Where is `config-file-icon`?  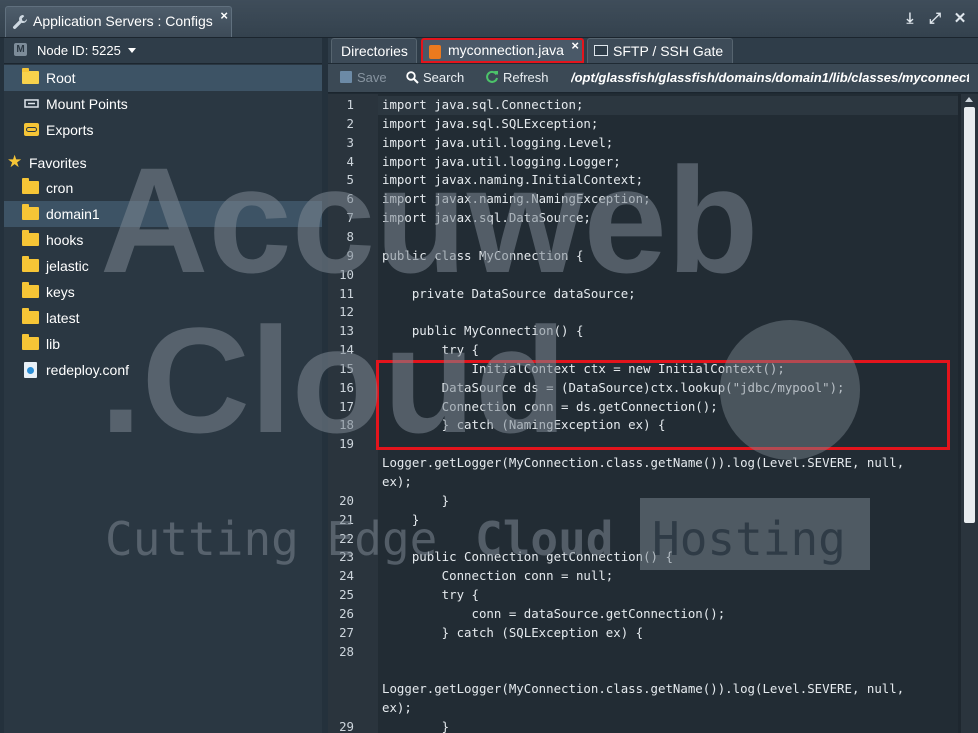 config-file-icon is located at coordinates (30, 370).